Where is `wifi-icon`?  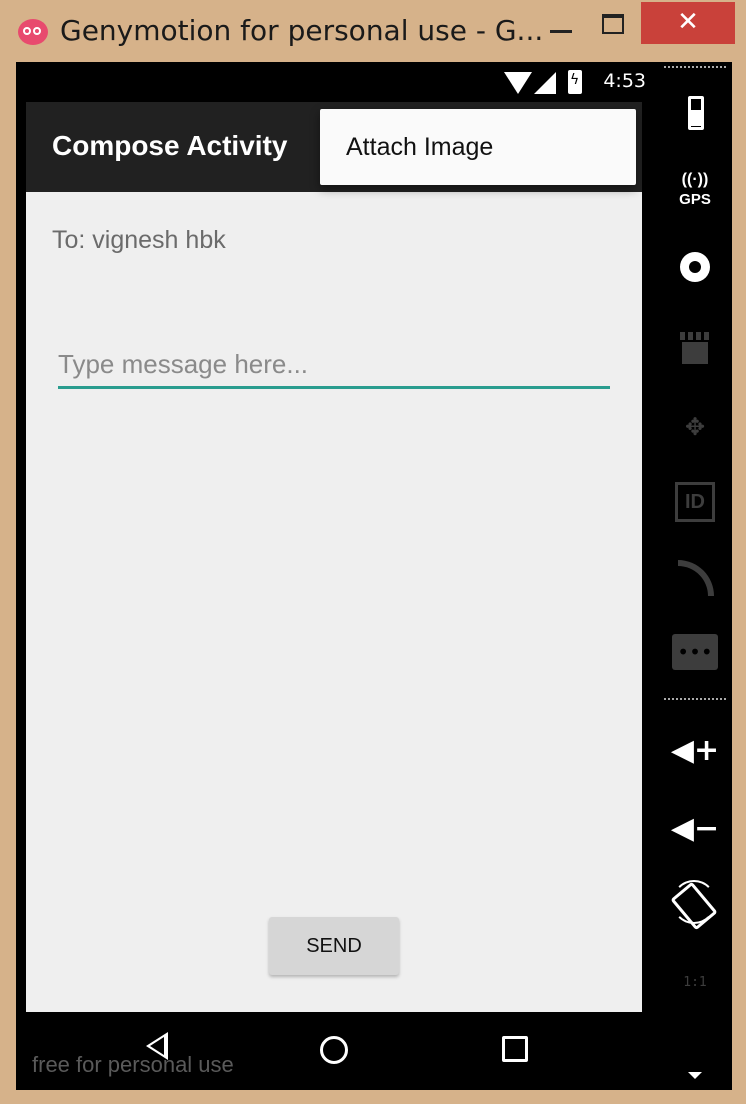
wifi-icon is located at coordinates (518, 83).